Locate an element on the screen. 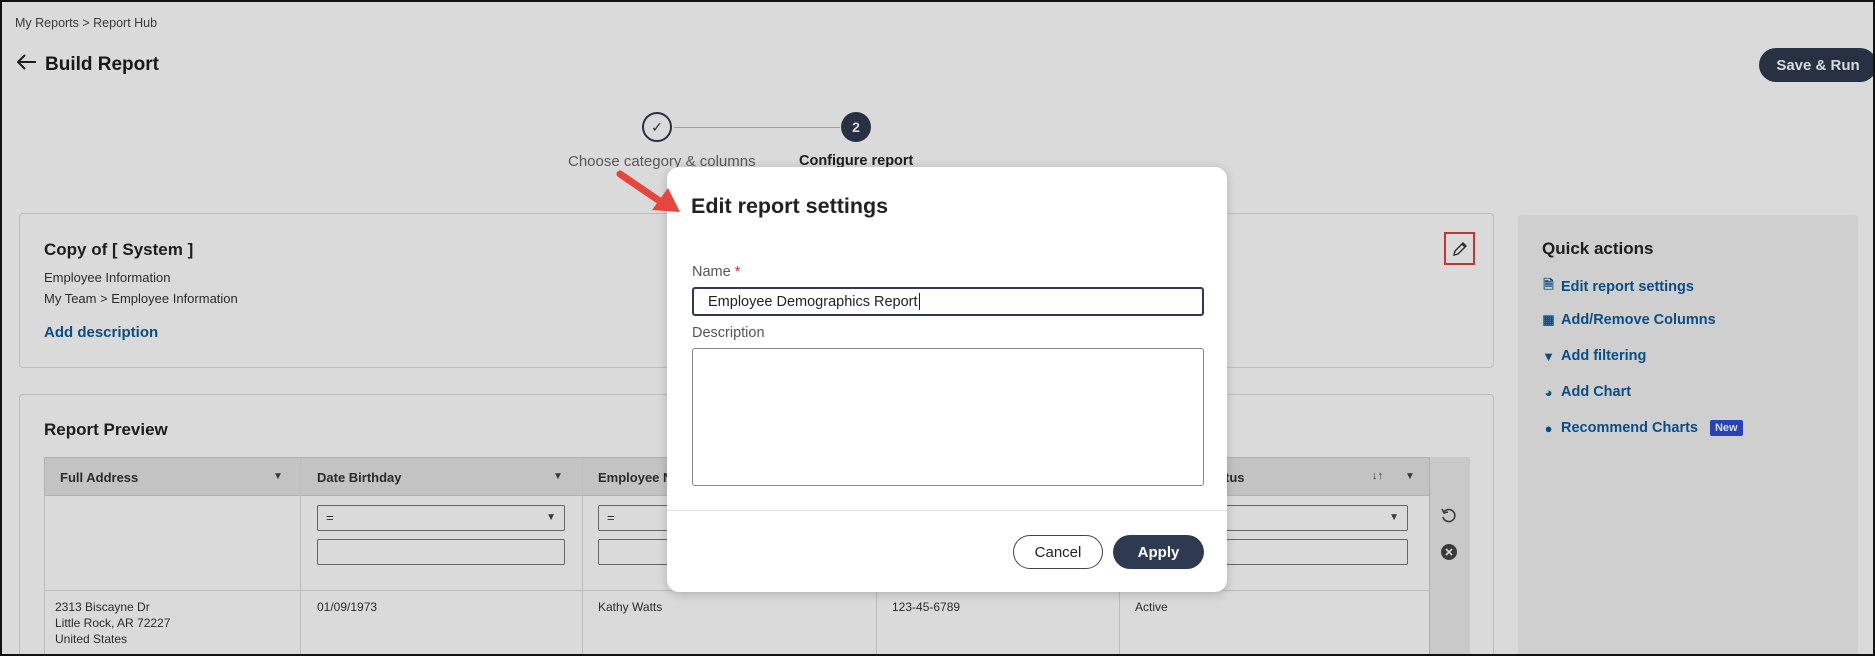 The height and width of the screenshot is (656, 1875). name-input: Employee Demographics Report is located at coordinates (948, 301).